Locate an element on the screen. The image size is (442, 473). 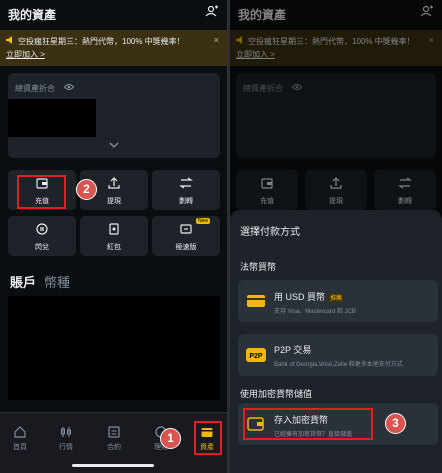
option-buy-usd: 用 USD 買幣 推薦 支持 Visa、Mastercard 和 JCB is located at coordinates (338, 301).